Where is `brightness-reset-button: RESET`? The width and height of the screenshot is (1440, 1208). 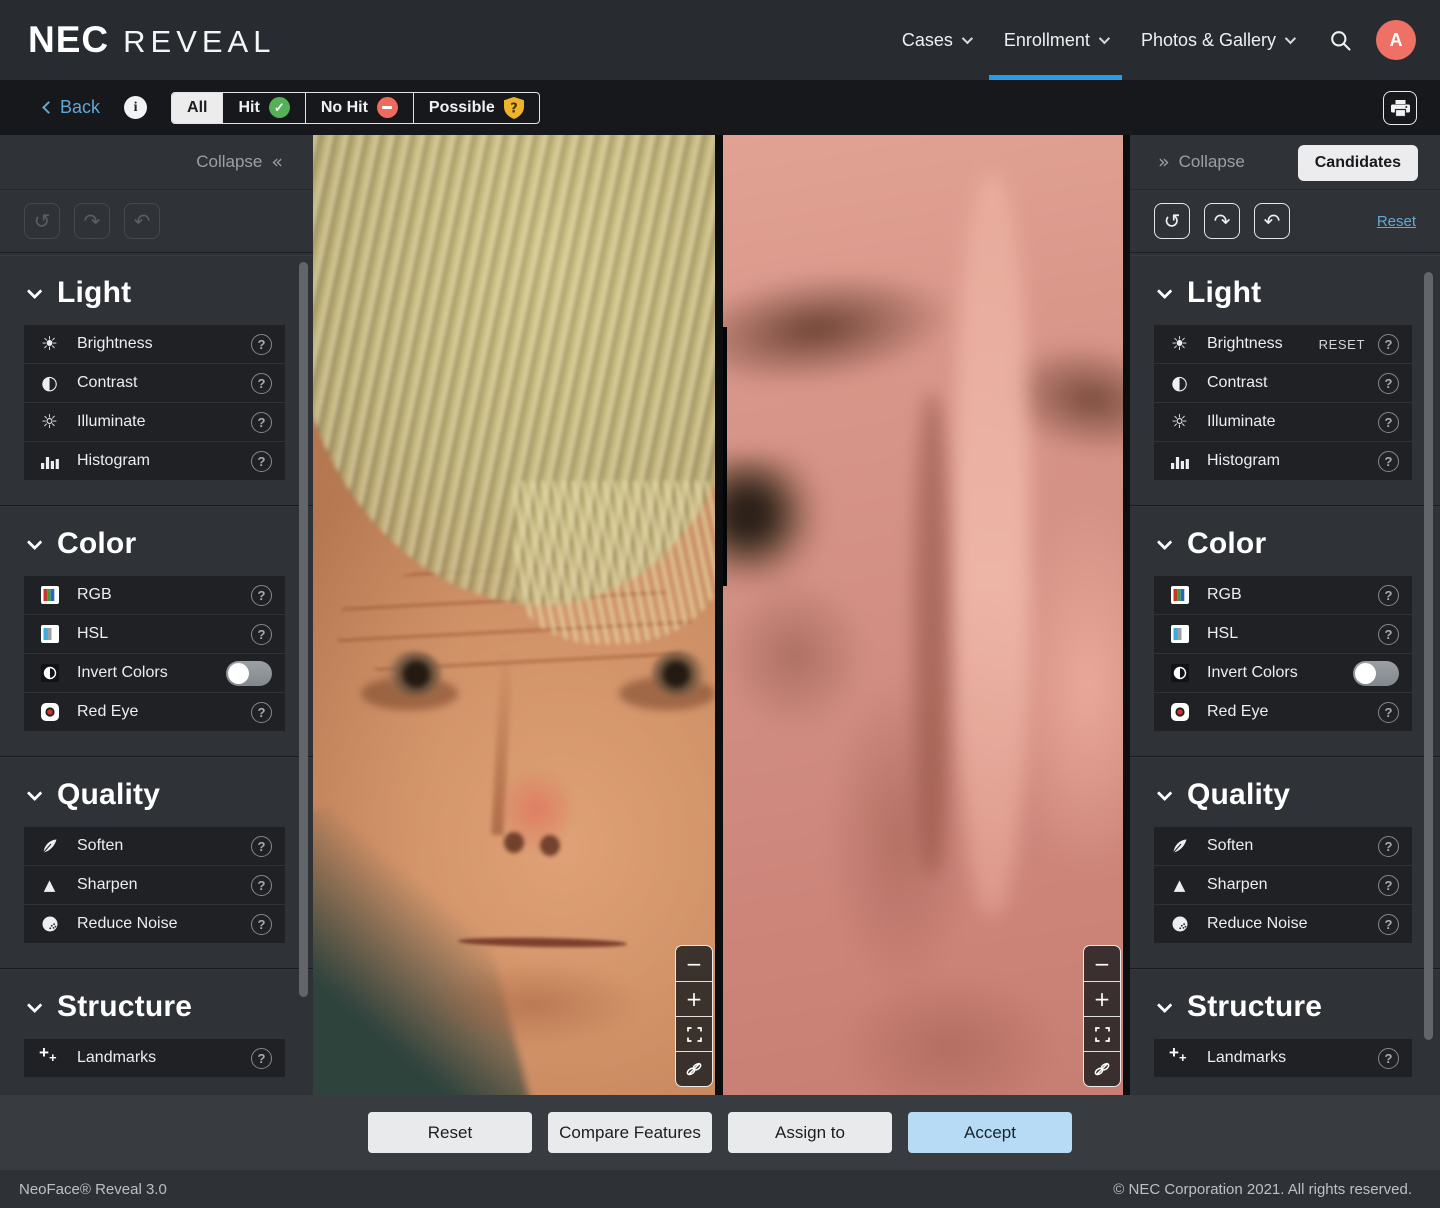
brightness-reset-button: RESET is located at coordinates (1342, 344).